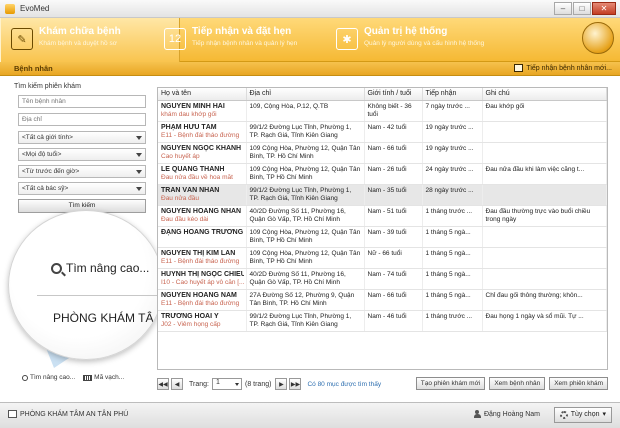  What do you see at coordinates (310, 9) in the screenshot?
I see `window-titlebar: EvoMed – □ ✕` at bounding box center [310, 9].